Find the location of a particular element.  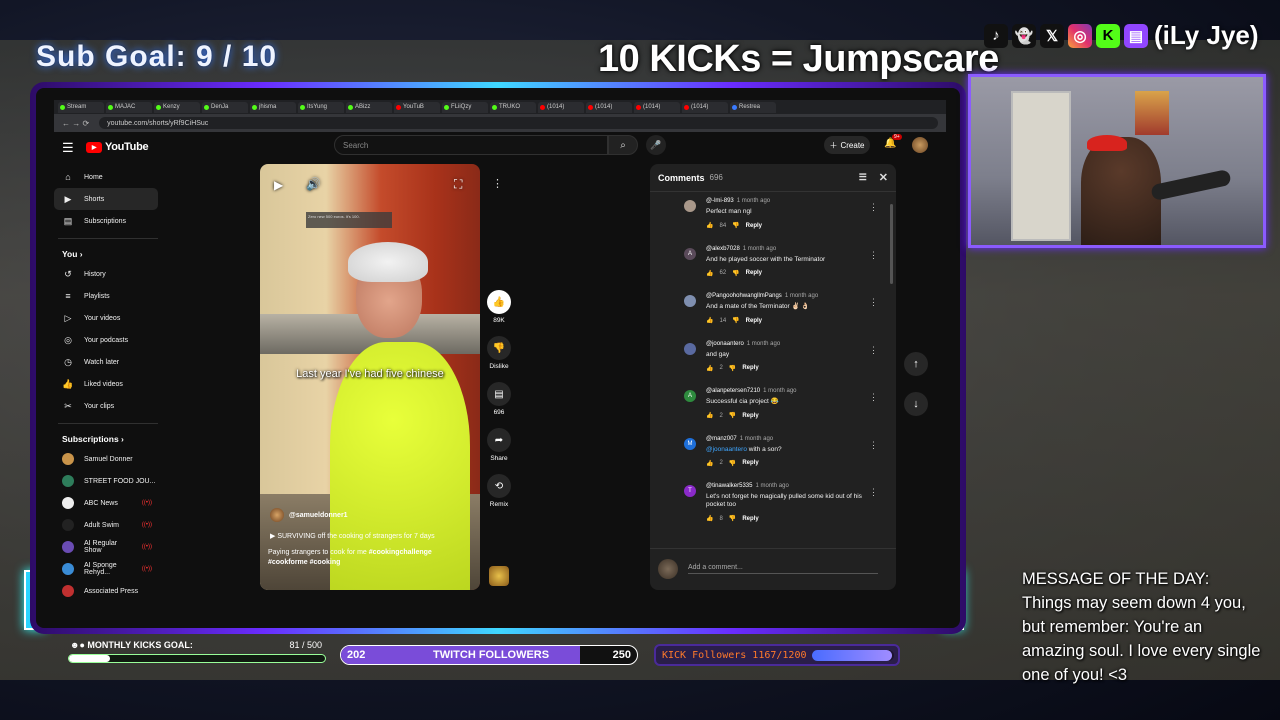

sidebar-item-history: ↺ History is located at coordinates (106, 274).